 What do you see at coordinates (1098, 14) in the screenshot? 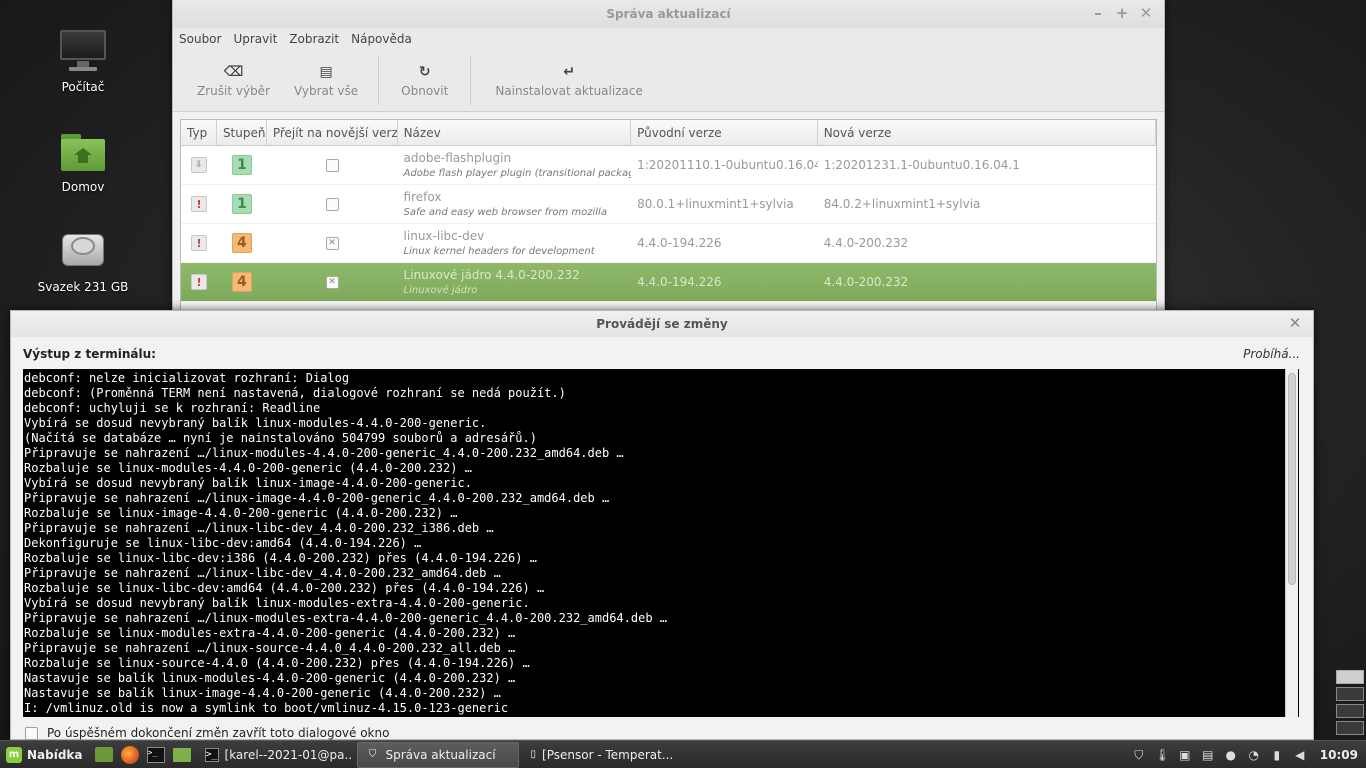
I see `minimize-button: –` at bounding box center [1098, 14].